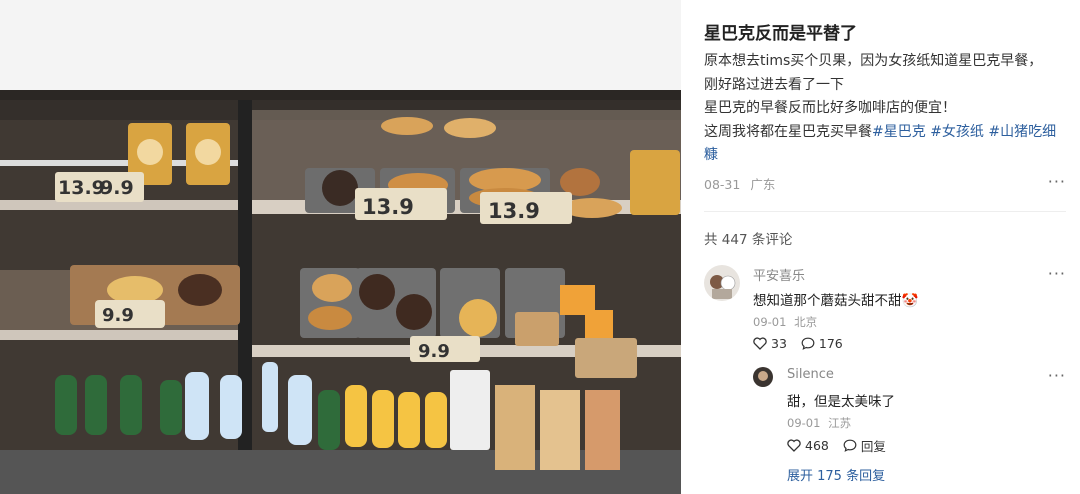  I want to click on post-title: 星巴克反而是平替了, so click(780, 34).